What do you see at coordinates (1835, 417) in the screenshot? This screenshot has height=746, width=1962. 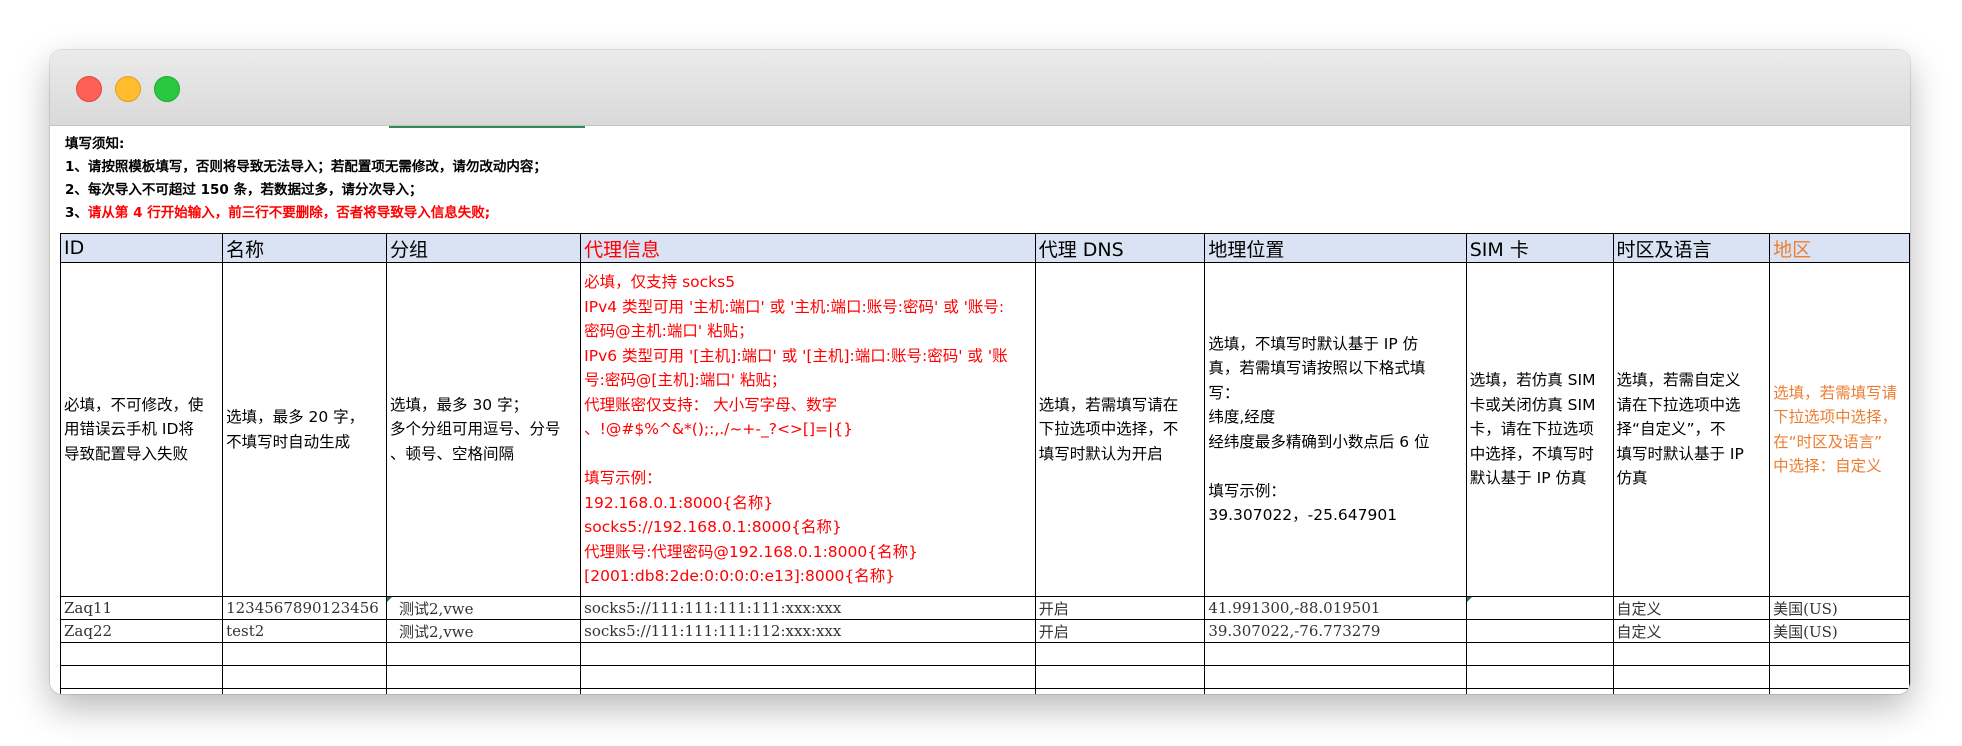 I see `desc-line: 下拉选项中选择，` at bounding box center [1835, 417].